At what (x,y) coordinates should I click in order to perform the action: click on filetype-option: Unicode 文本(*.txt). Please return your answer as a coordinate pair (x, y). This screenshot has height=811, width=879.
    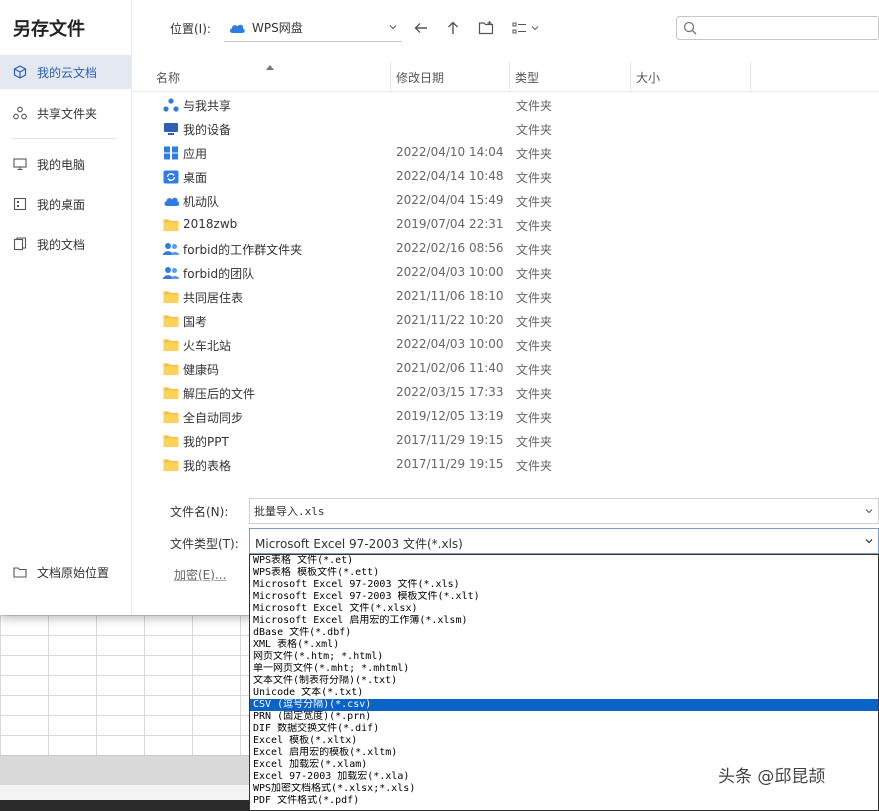
    Looking at the image, I should click on (564, 693).